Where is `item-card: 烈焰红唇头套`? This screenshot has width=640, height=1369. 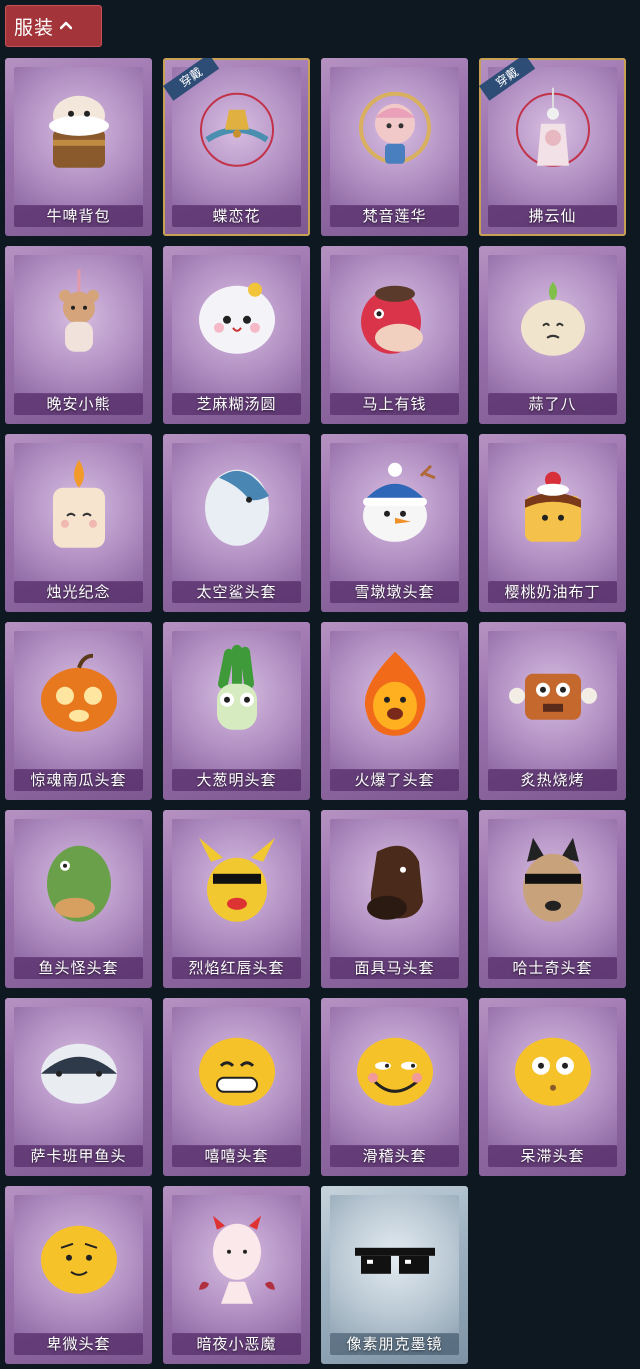
item-card: 烈焰红唇头套 is located at coordinates (236, 899).